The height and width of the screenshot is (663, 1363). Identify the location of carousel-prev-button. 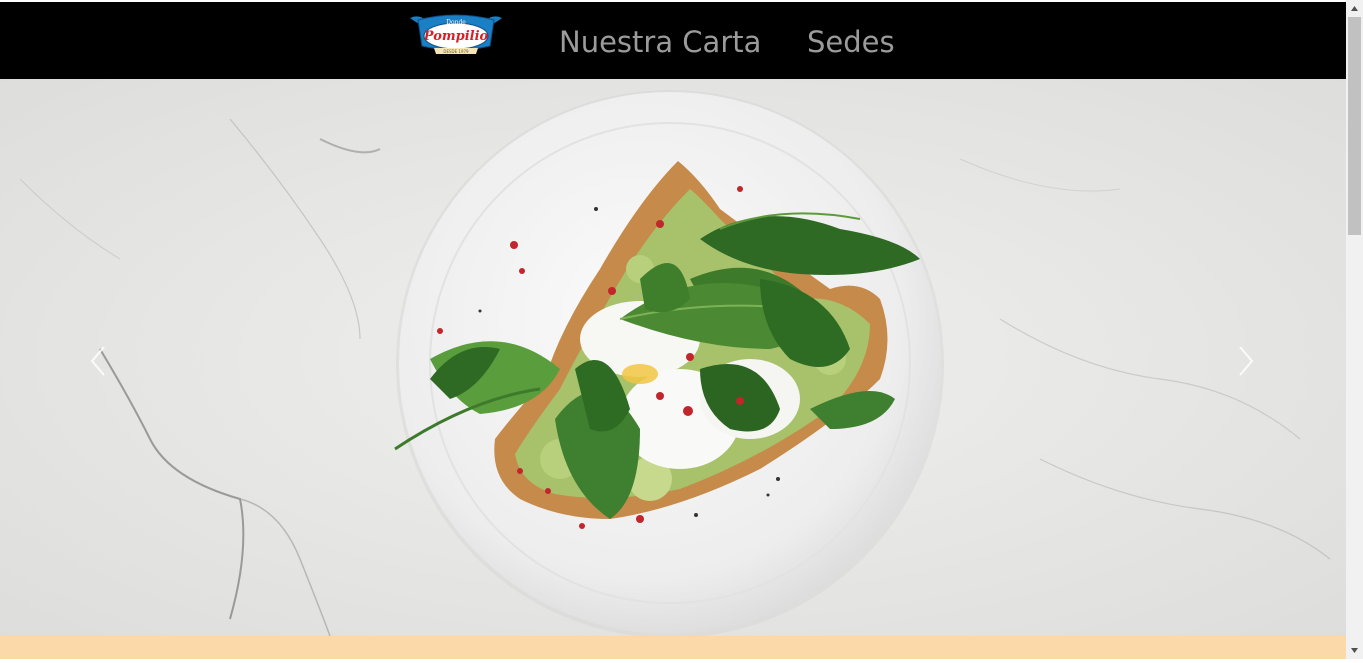
(99, 361).